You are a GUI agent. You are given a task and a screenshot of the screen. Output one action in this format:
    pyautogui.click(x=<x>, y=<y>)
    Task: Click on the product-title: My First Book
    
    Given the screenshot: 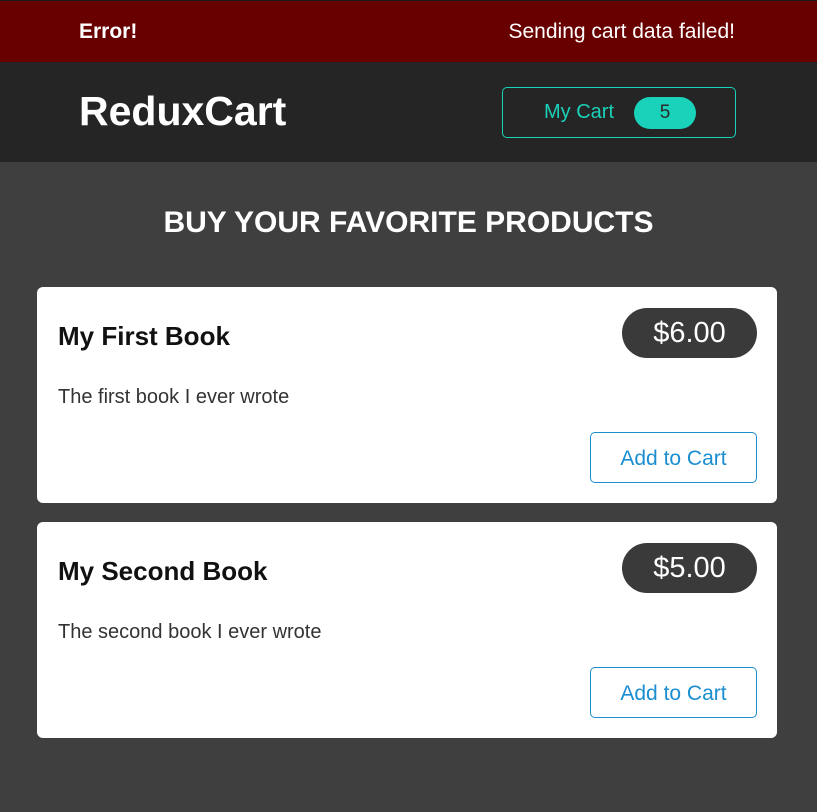 What is the action you would take?
    pyautogui.click(x=144, y=336)
    